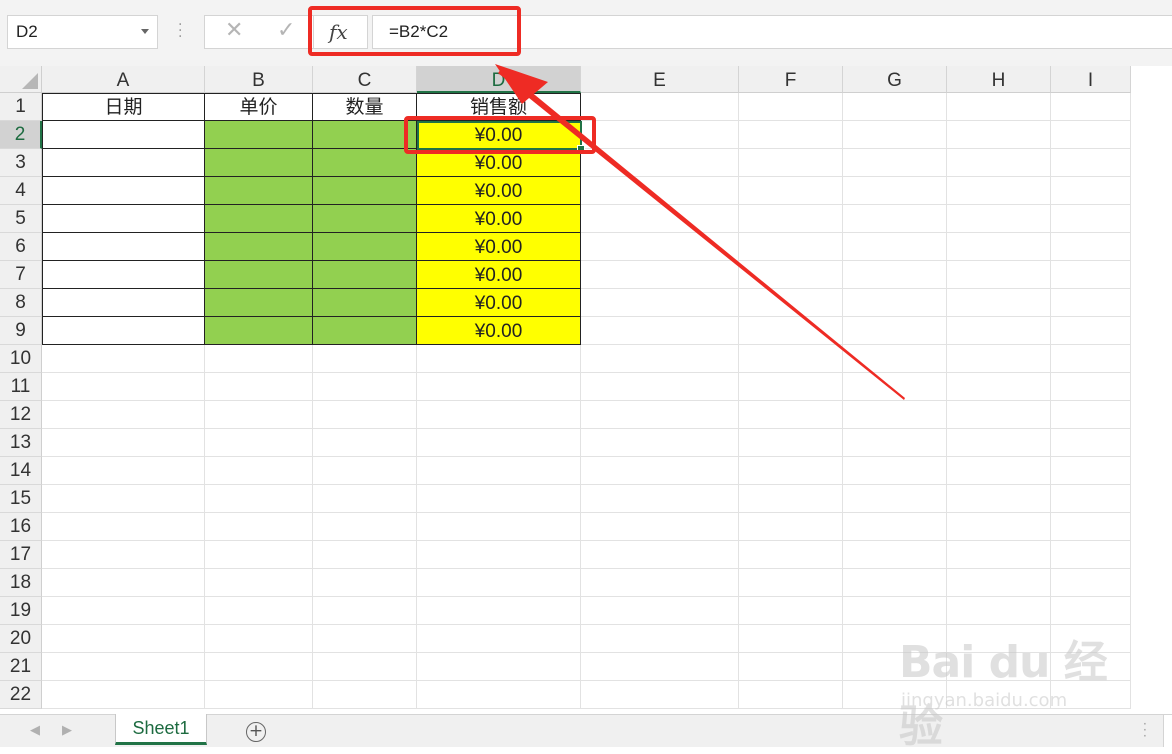  Describe the element at coordinates (123, 163) in the screenshot. I see `cell-a3` at that location.